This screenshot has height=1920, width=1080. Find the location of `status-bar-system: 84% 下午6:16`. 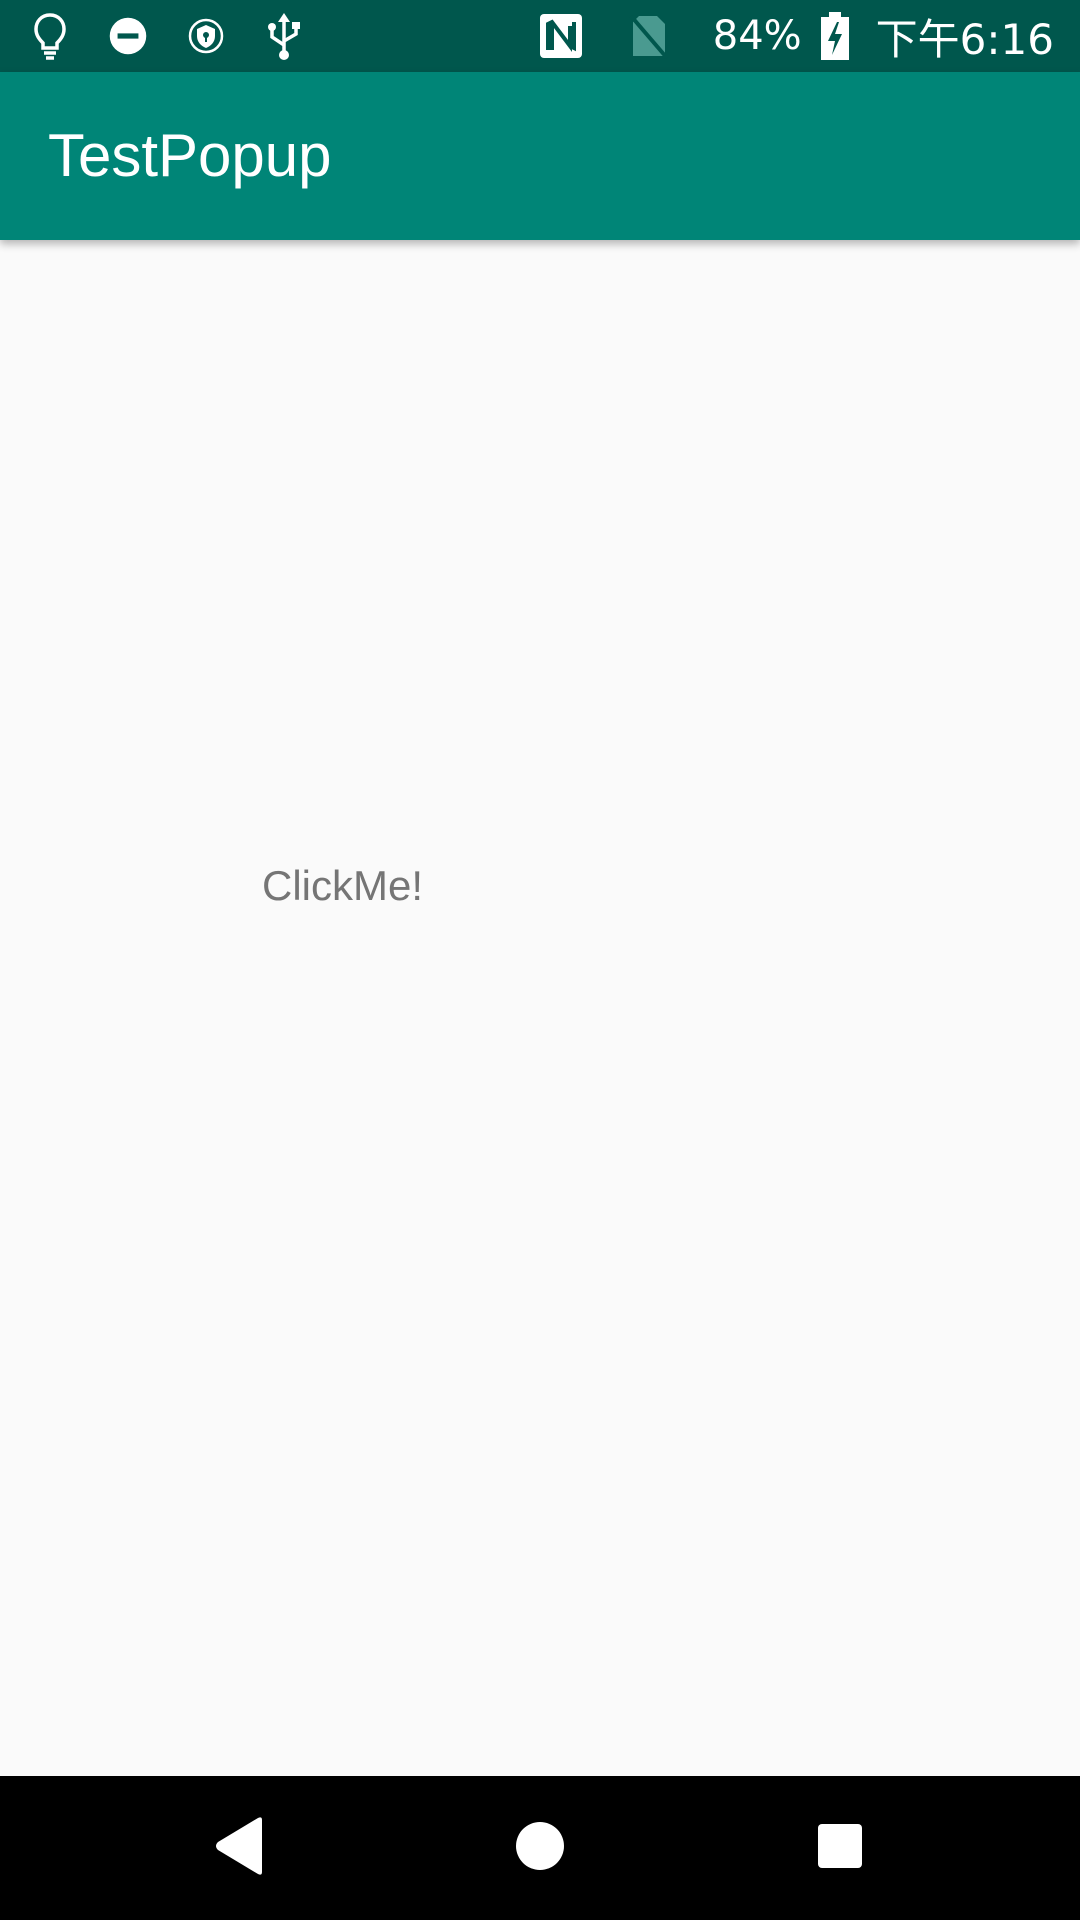

status-bar-system: 84% 下午6:16 is located at coordinates (795, 36).